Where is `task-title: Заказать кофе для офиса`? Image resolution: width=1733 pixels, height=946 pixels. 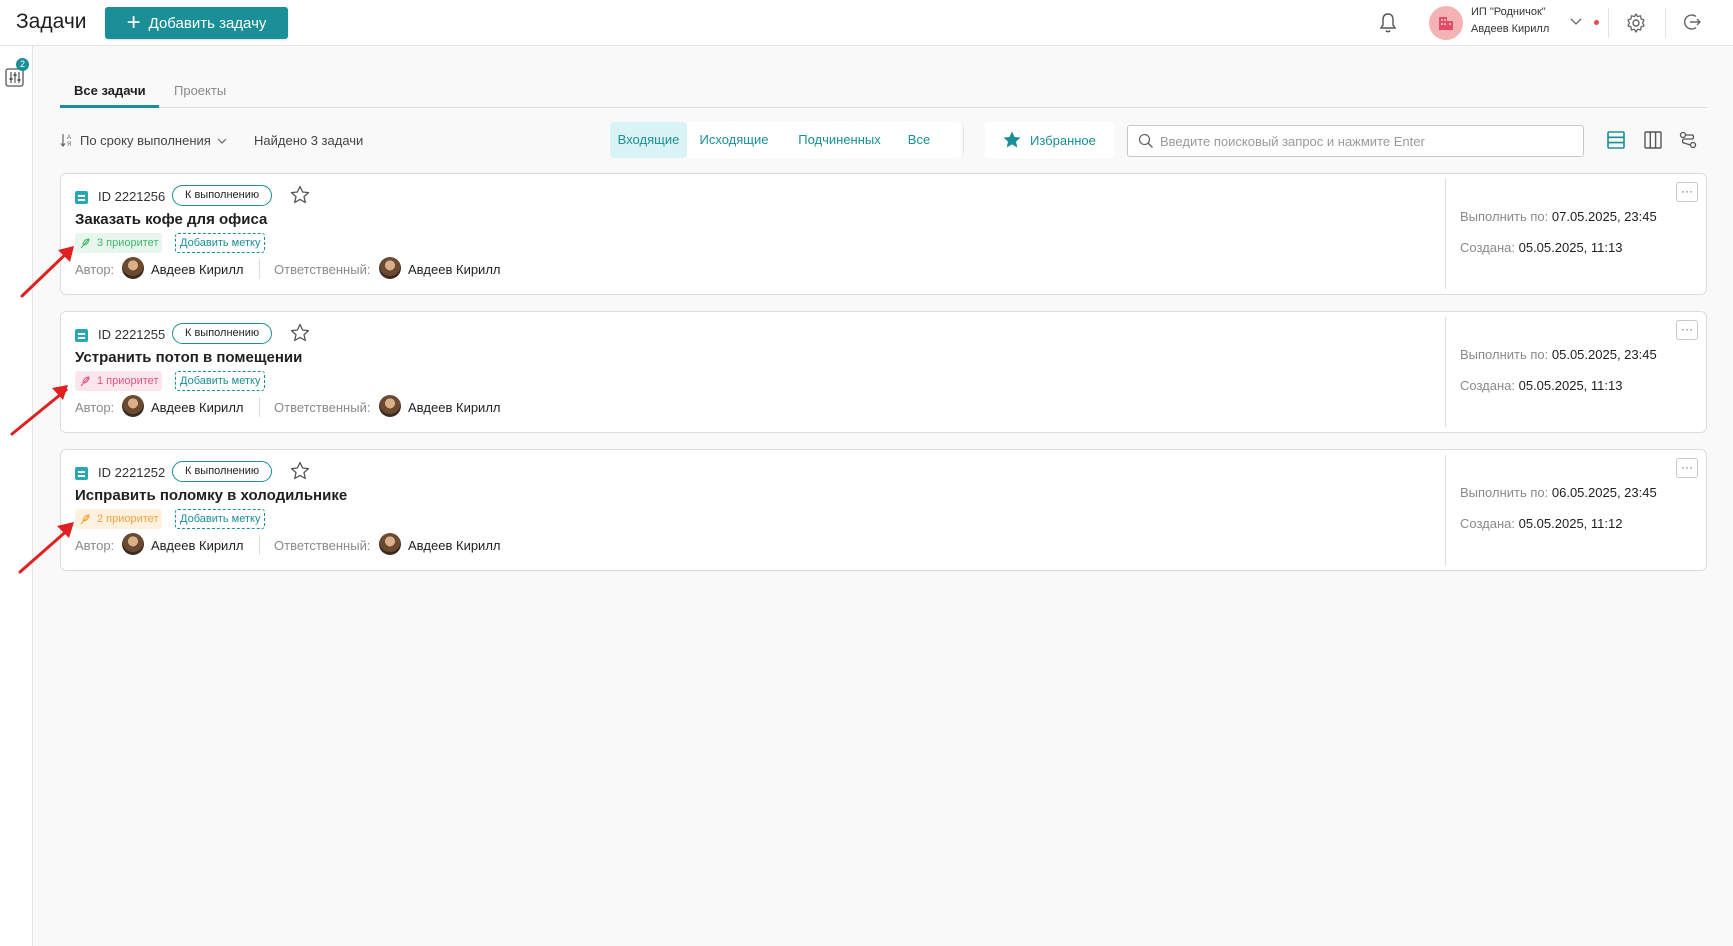 task-title: Заказать кофе для офиса is located at coordinates (171, 219).